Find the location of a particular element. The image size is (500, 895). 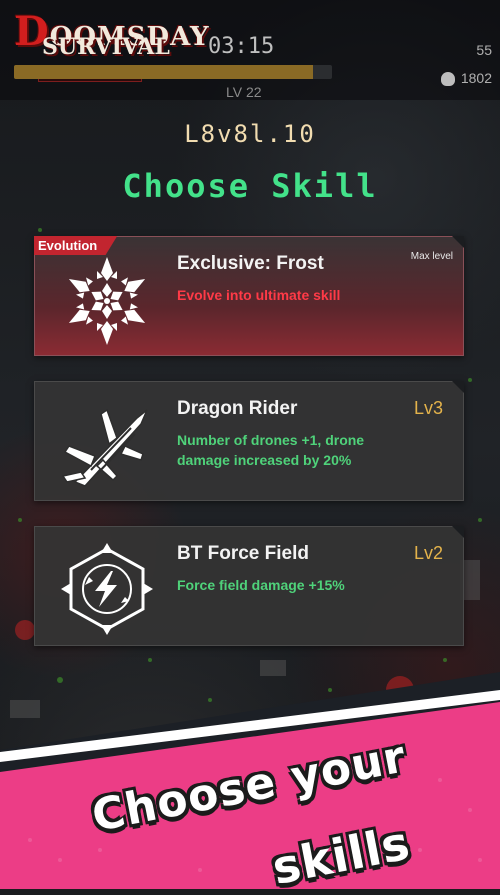

level-title: L8v8l.10 is located at coordinates (250, 134).